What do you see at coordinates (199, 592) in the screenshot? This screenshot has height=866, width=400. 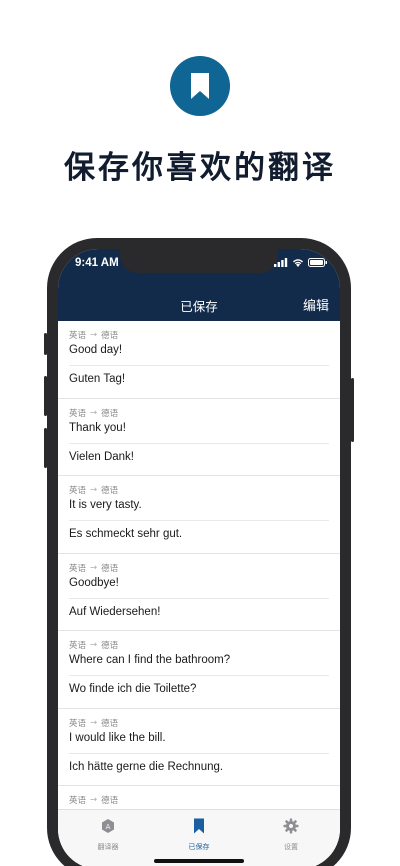 I see `saved-entry: 英语 → 德语 Goodbye! Auf Wiedersehen!` at bounding box center [199, 592].